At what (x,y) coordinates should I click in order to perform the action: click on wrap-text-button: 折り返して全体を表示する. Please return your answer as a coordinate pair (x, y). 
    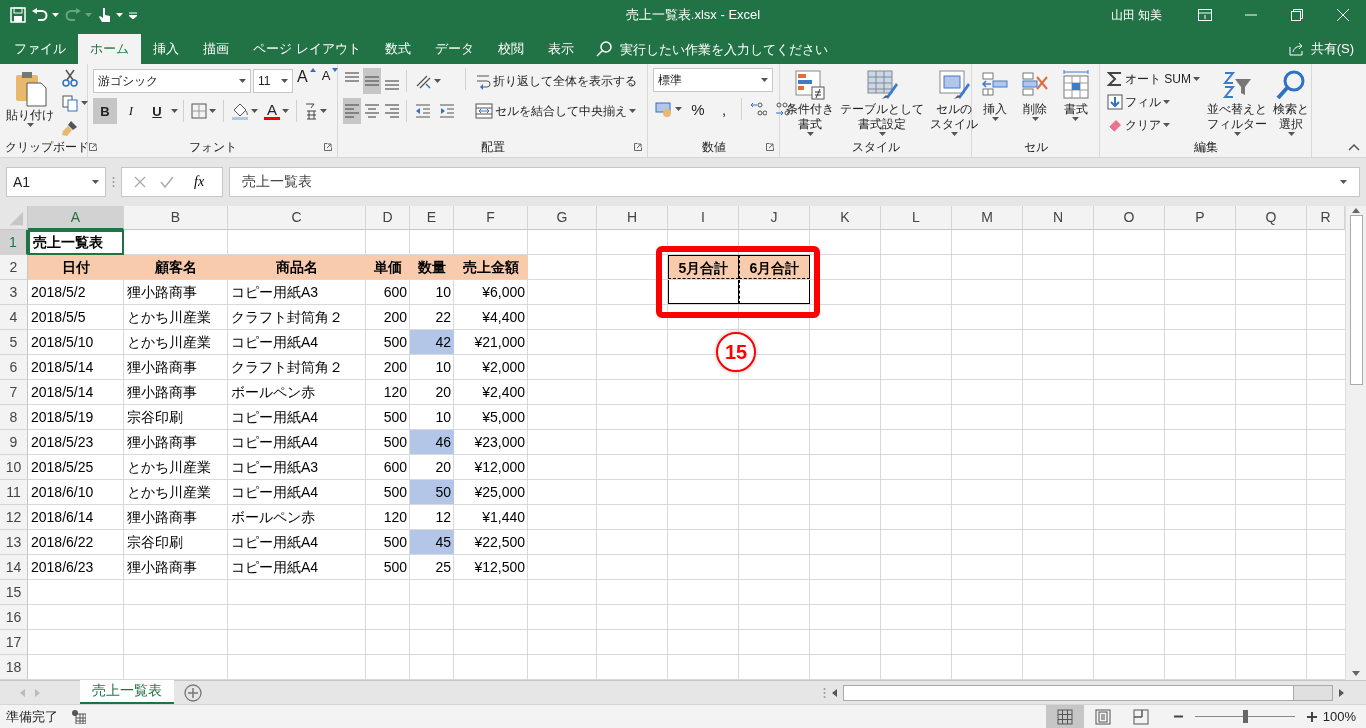
    Looking at the image, I should click on (556, 81).